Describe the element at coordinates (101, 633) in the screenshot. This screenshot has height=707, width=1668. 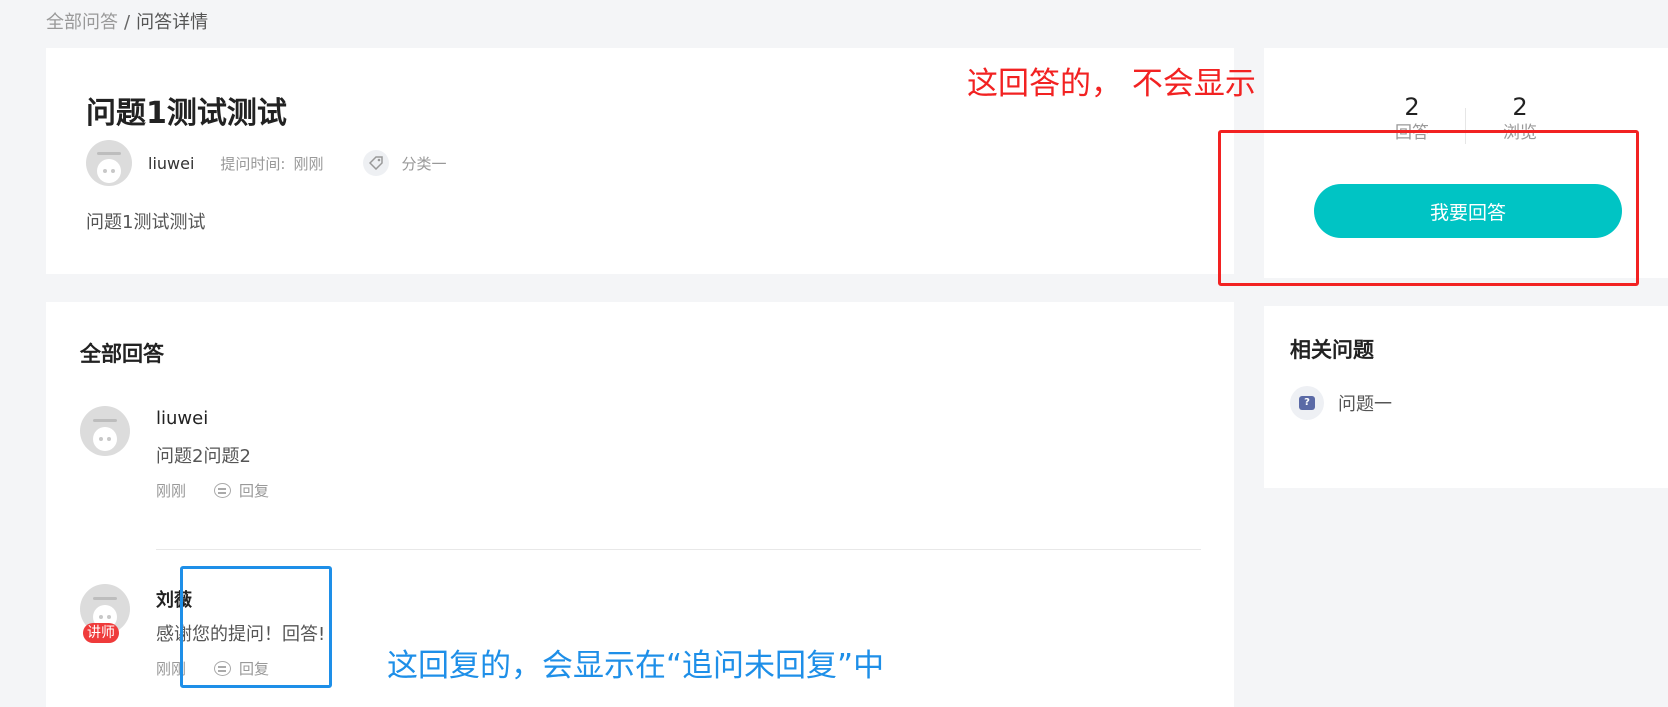
I see `lecturer-badge: 讲师` at that location.